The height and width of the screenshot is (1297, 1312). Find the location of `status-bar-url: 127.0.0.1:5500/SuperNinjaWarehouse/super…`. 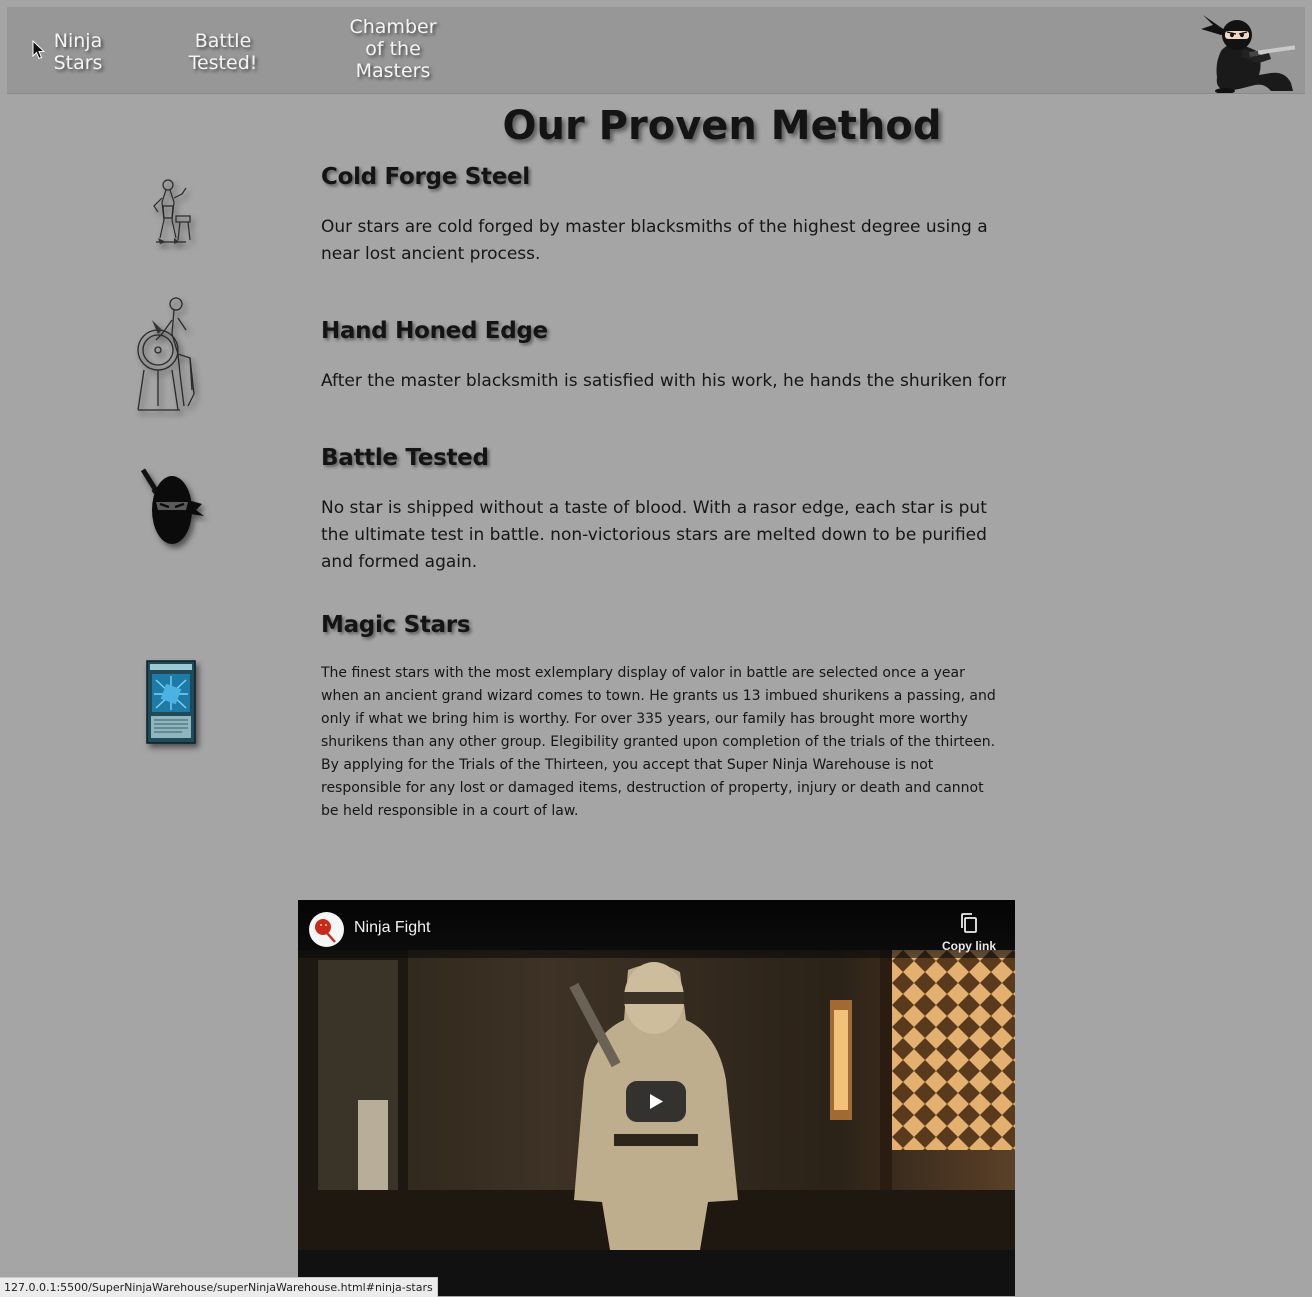

status-bar-url: 127.0.0.1:5500/SuperNinjaWarehouse/super… is located at coordinates (219, 1287).